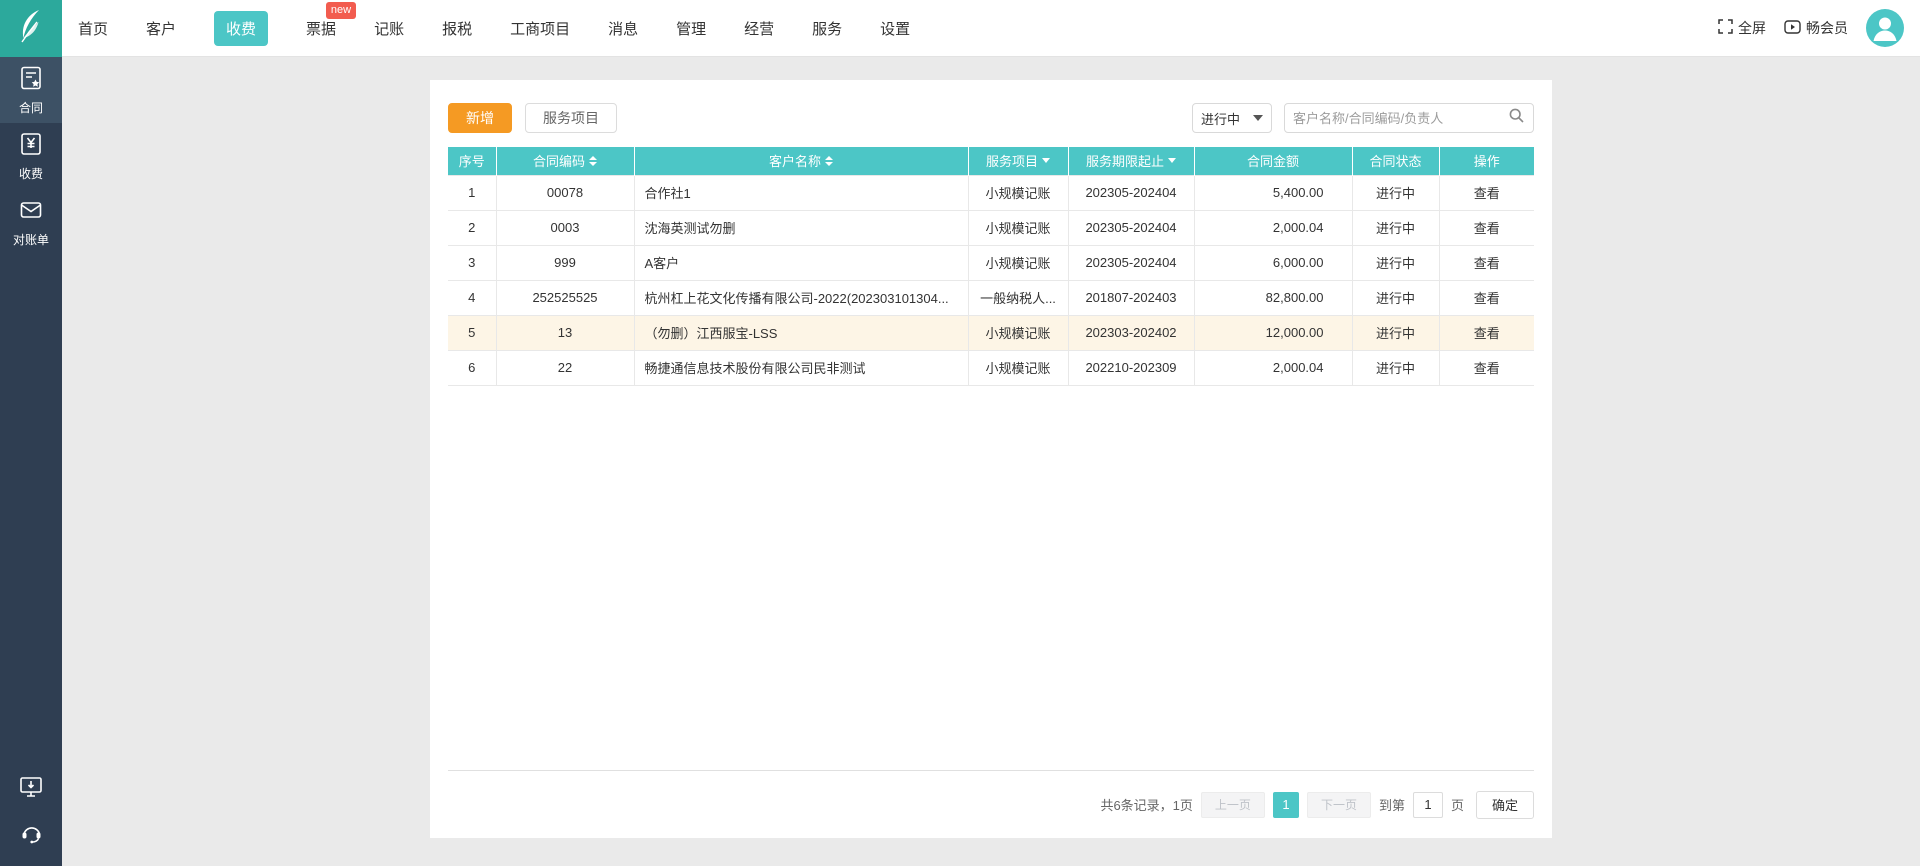 This screenshot has width=1920, height=866. I want to click on table-header-row: 序号 合同编码 客户名称 服务项目 服务期限起止 合同金额 合同状态 操作, so click(991, 161).